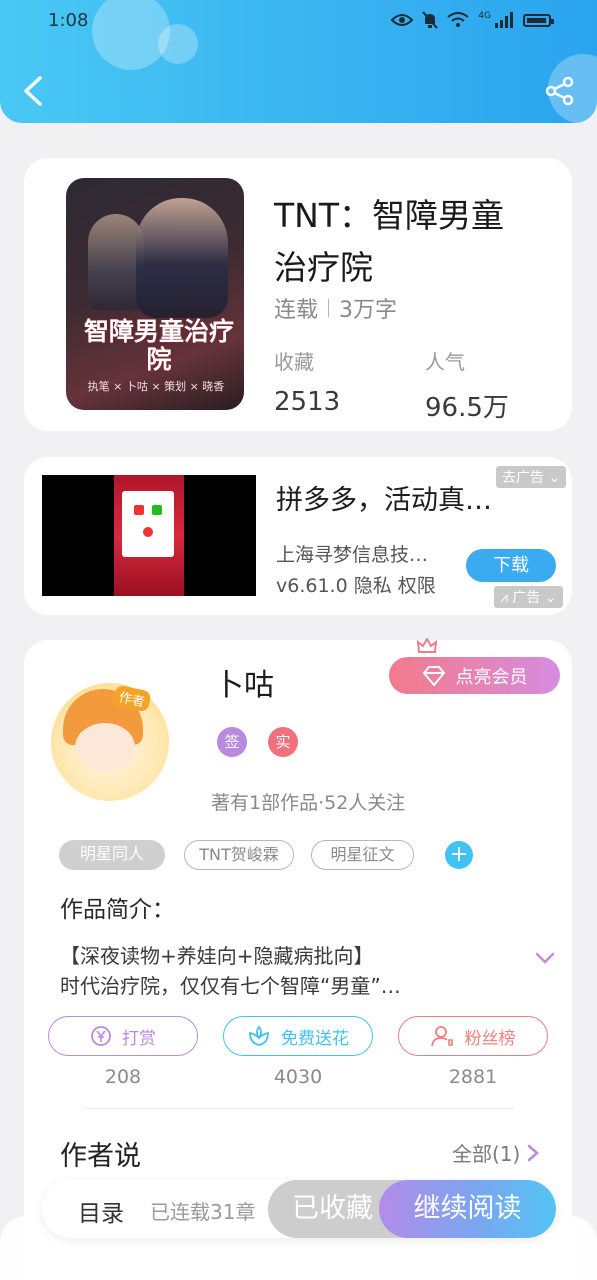 The image size is (597, 1280). Describe the element at coordinates (368, 310) in the screenshot. I see `book-word-count: 3万字` at that location.